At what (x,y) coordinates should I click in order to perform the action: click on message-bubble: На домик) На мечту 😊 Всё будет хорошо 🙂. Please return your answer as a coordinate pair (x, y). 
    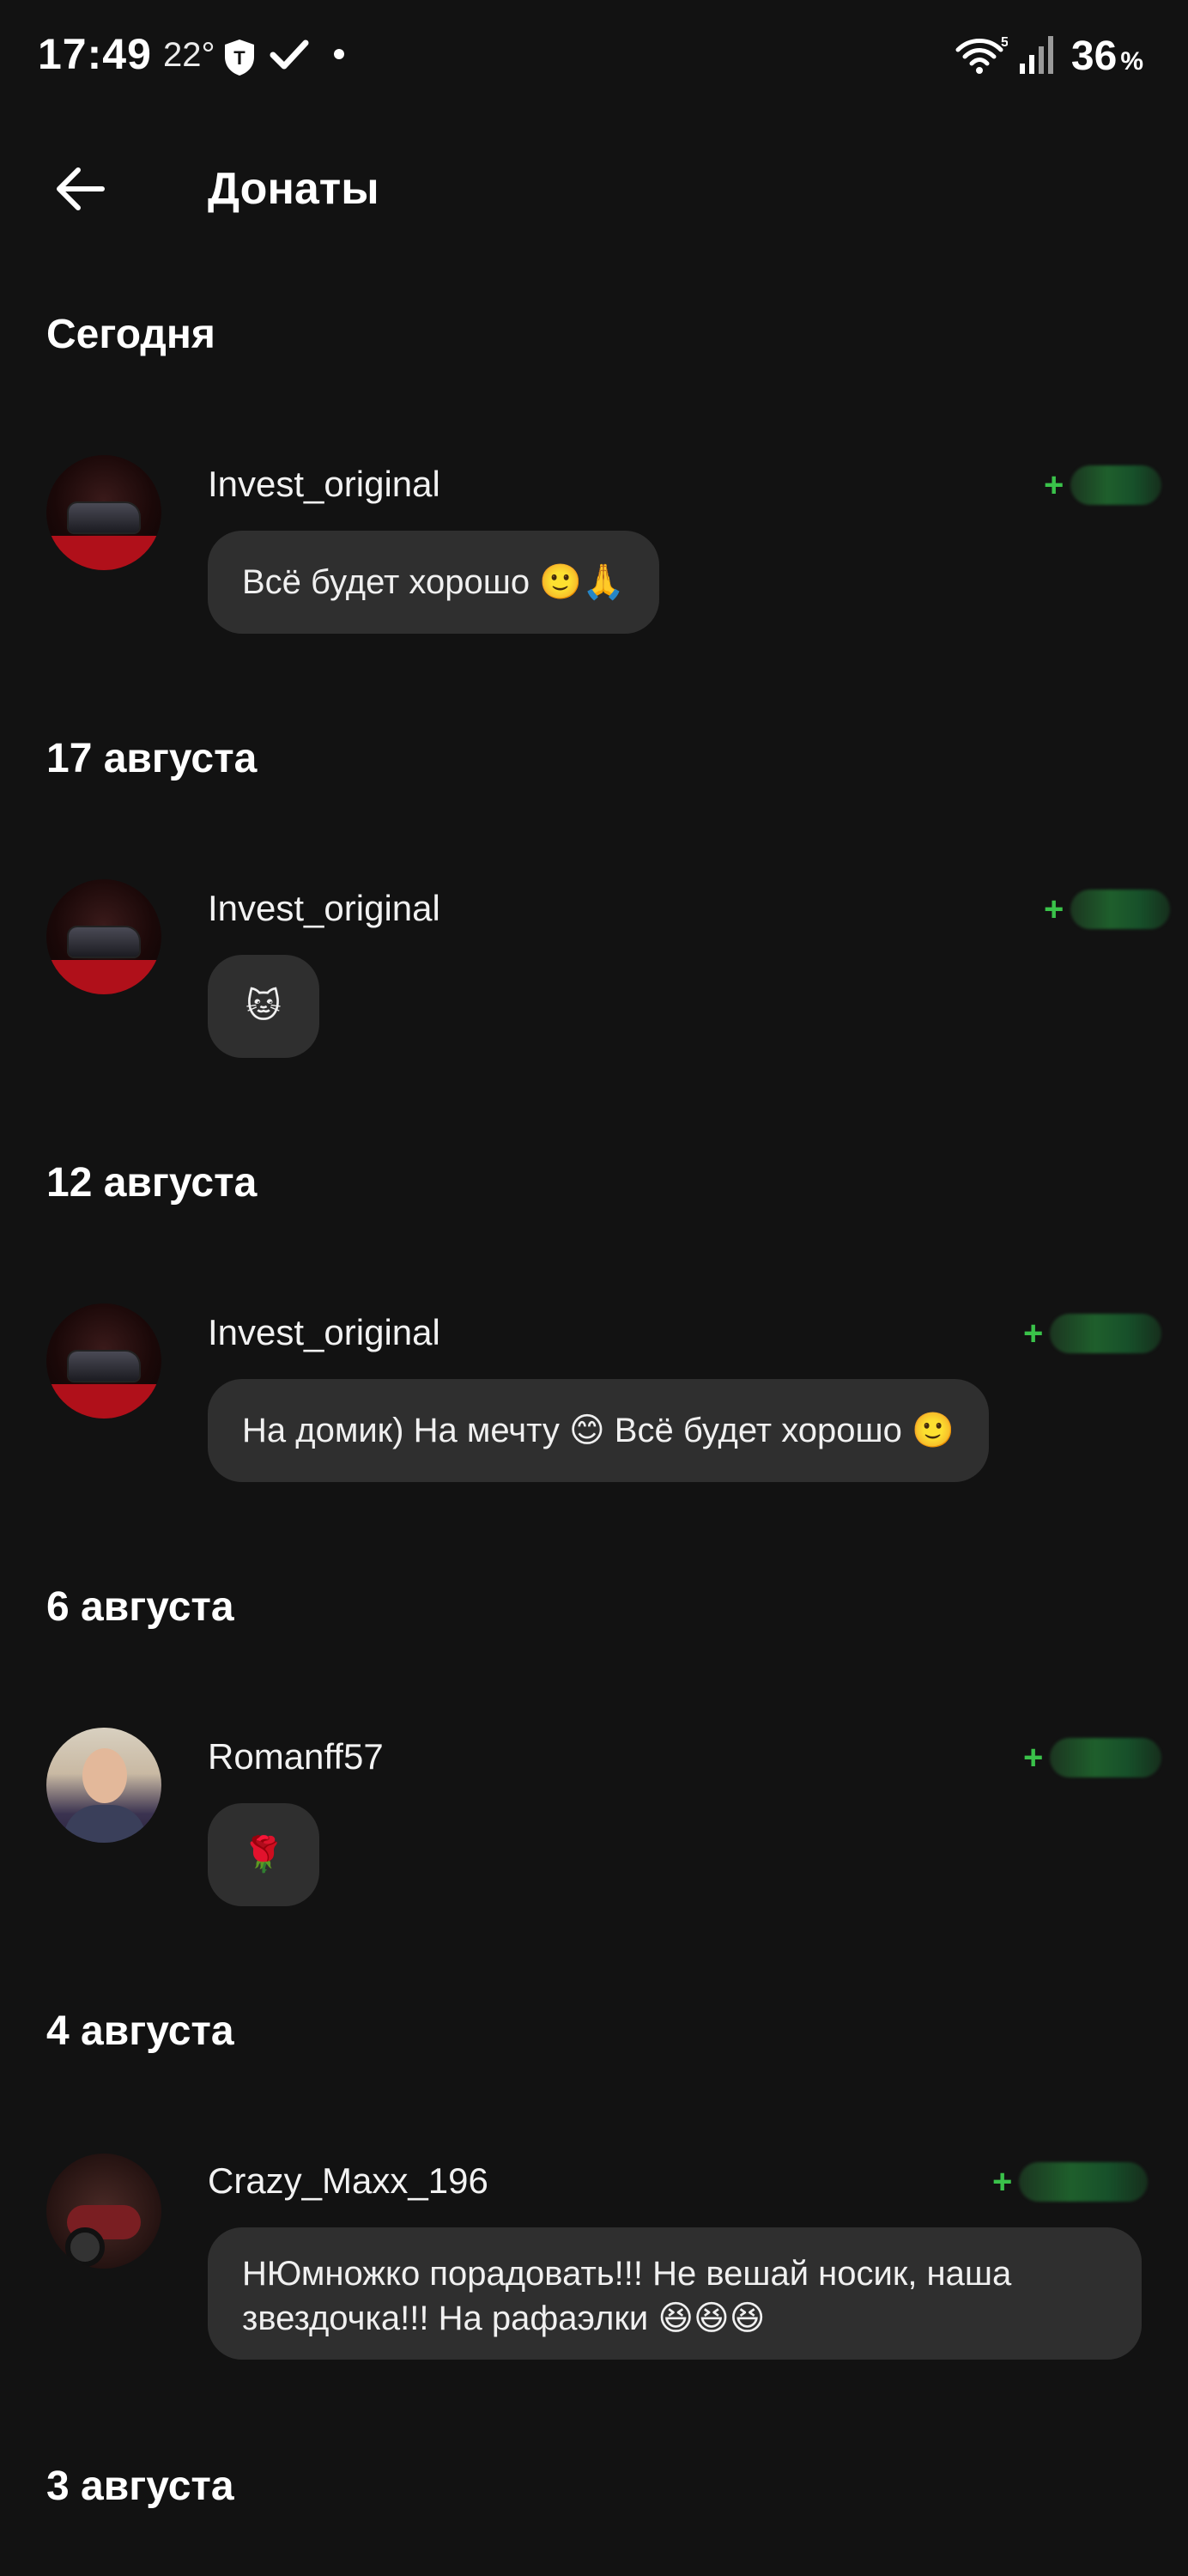
    Looking at the image, I should click on (598, 1430).